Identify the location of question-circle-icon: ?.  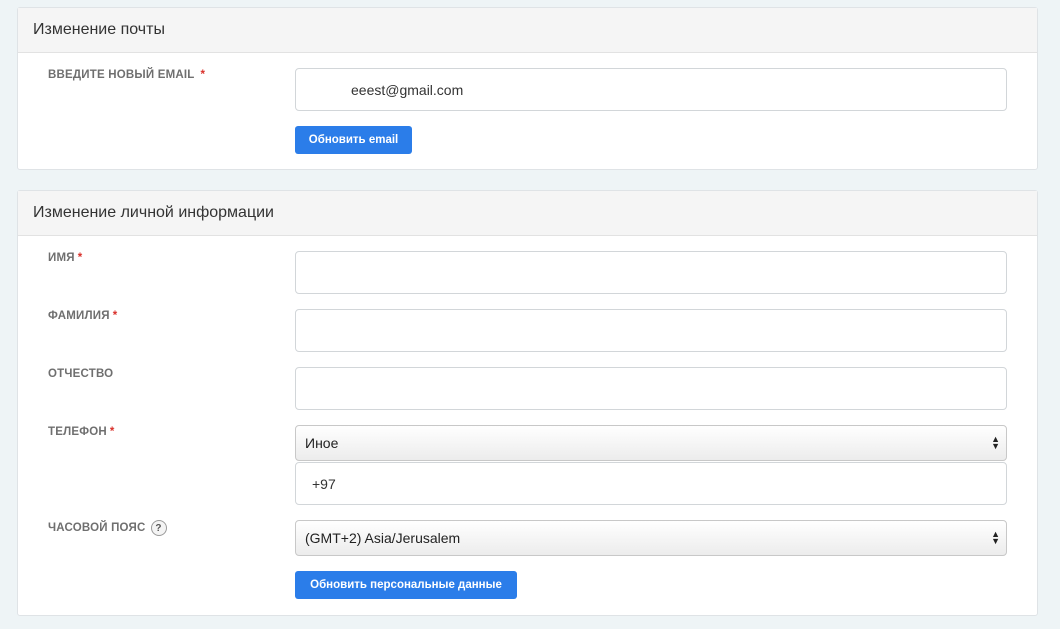
(158, 528).